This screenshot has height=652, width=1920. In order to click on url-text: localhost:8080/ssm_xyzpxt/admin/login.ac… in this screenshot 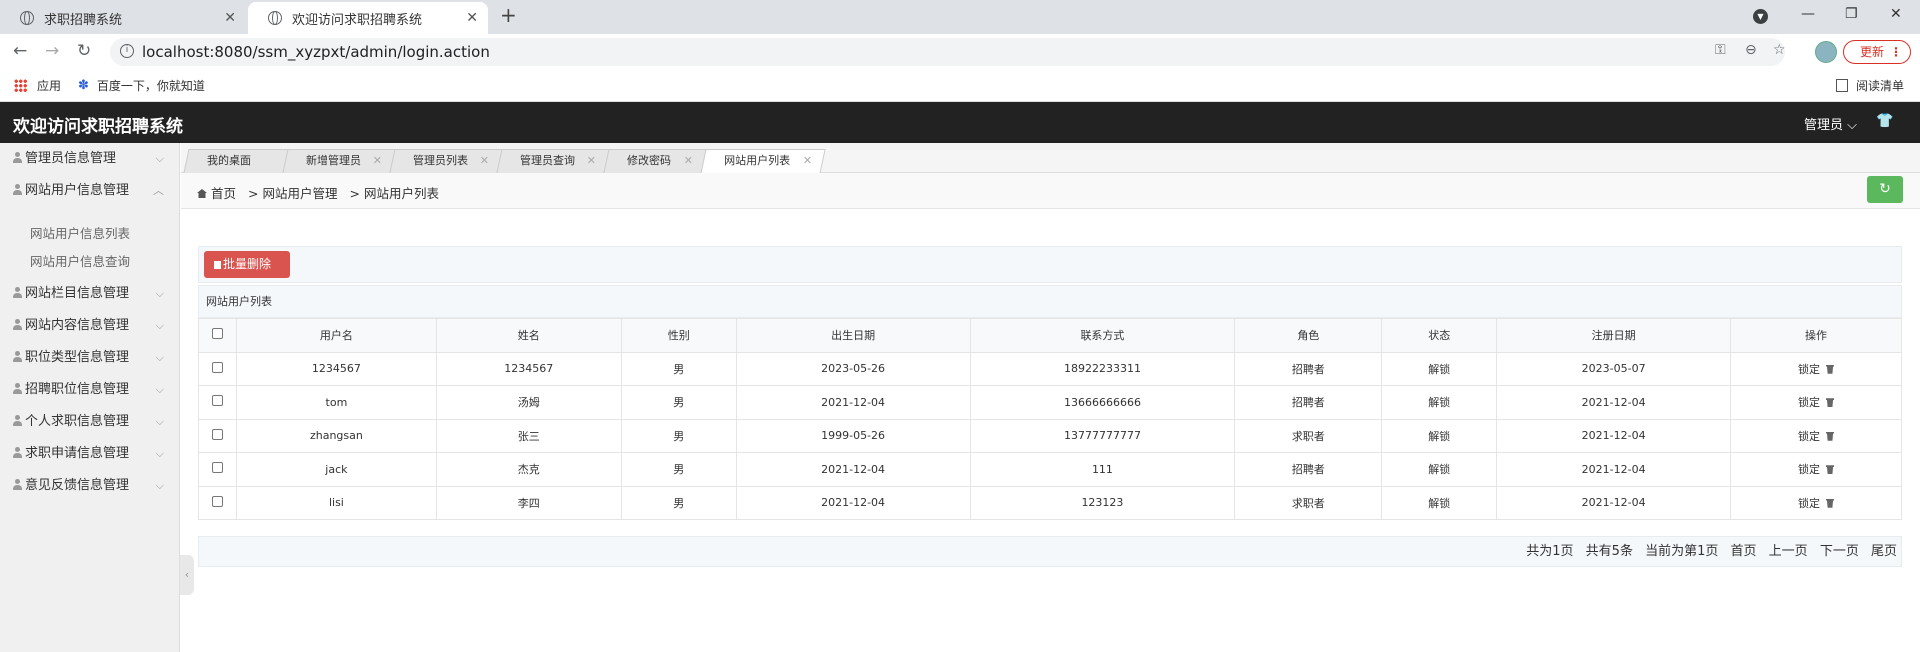, I will do `click(316, 52)`.